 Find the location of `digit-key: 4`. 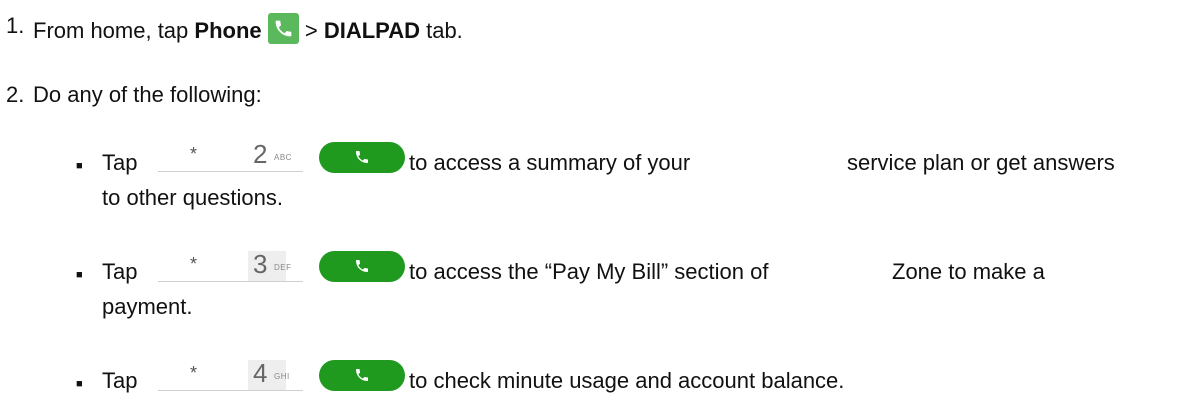

digit-key: 4 is located at coordinates (260, 373).